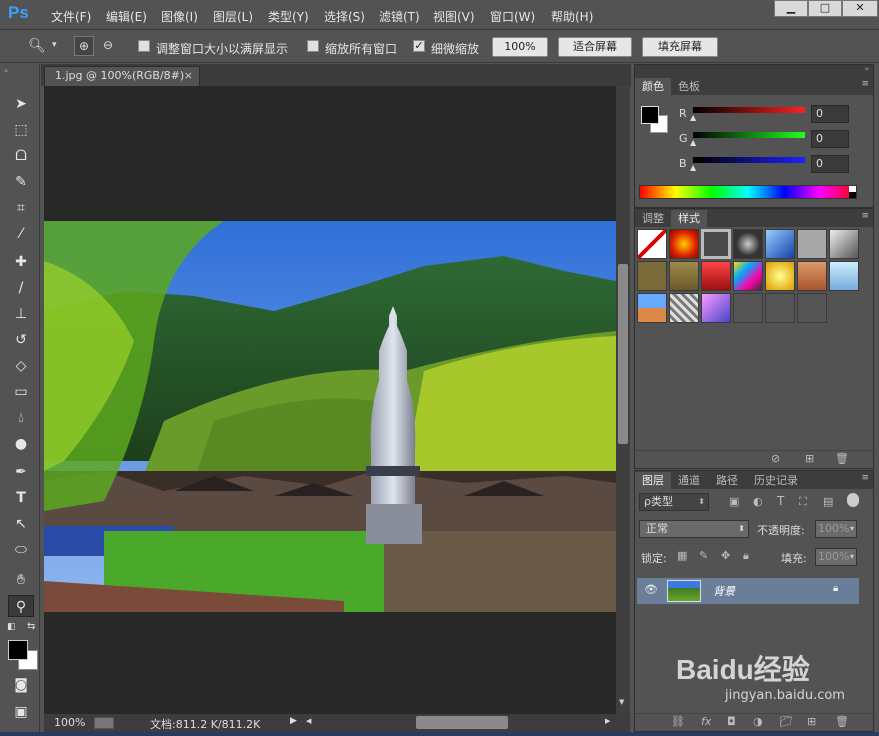 The image size is (879, 736). What do you see at coordinates (684, 276) in the screenshot?
I see `style-wood` at bounding box center [684, 276].